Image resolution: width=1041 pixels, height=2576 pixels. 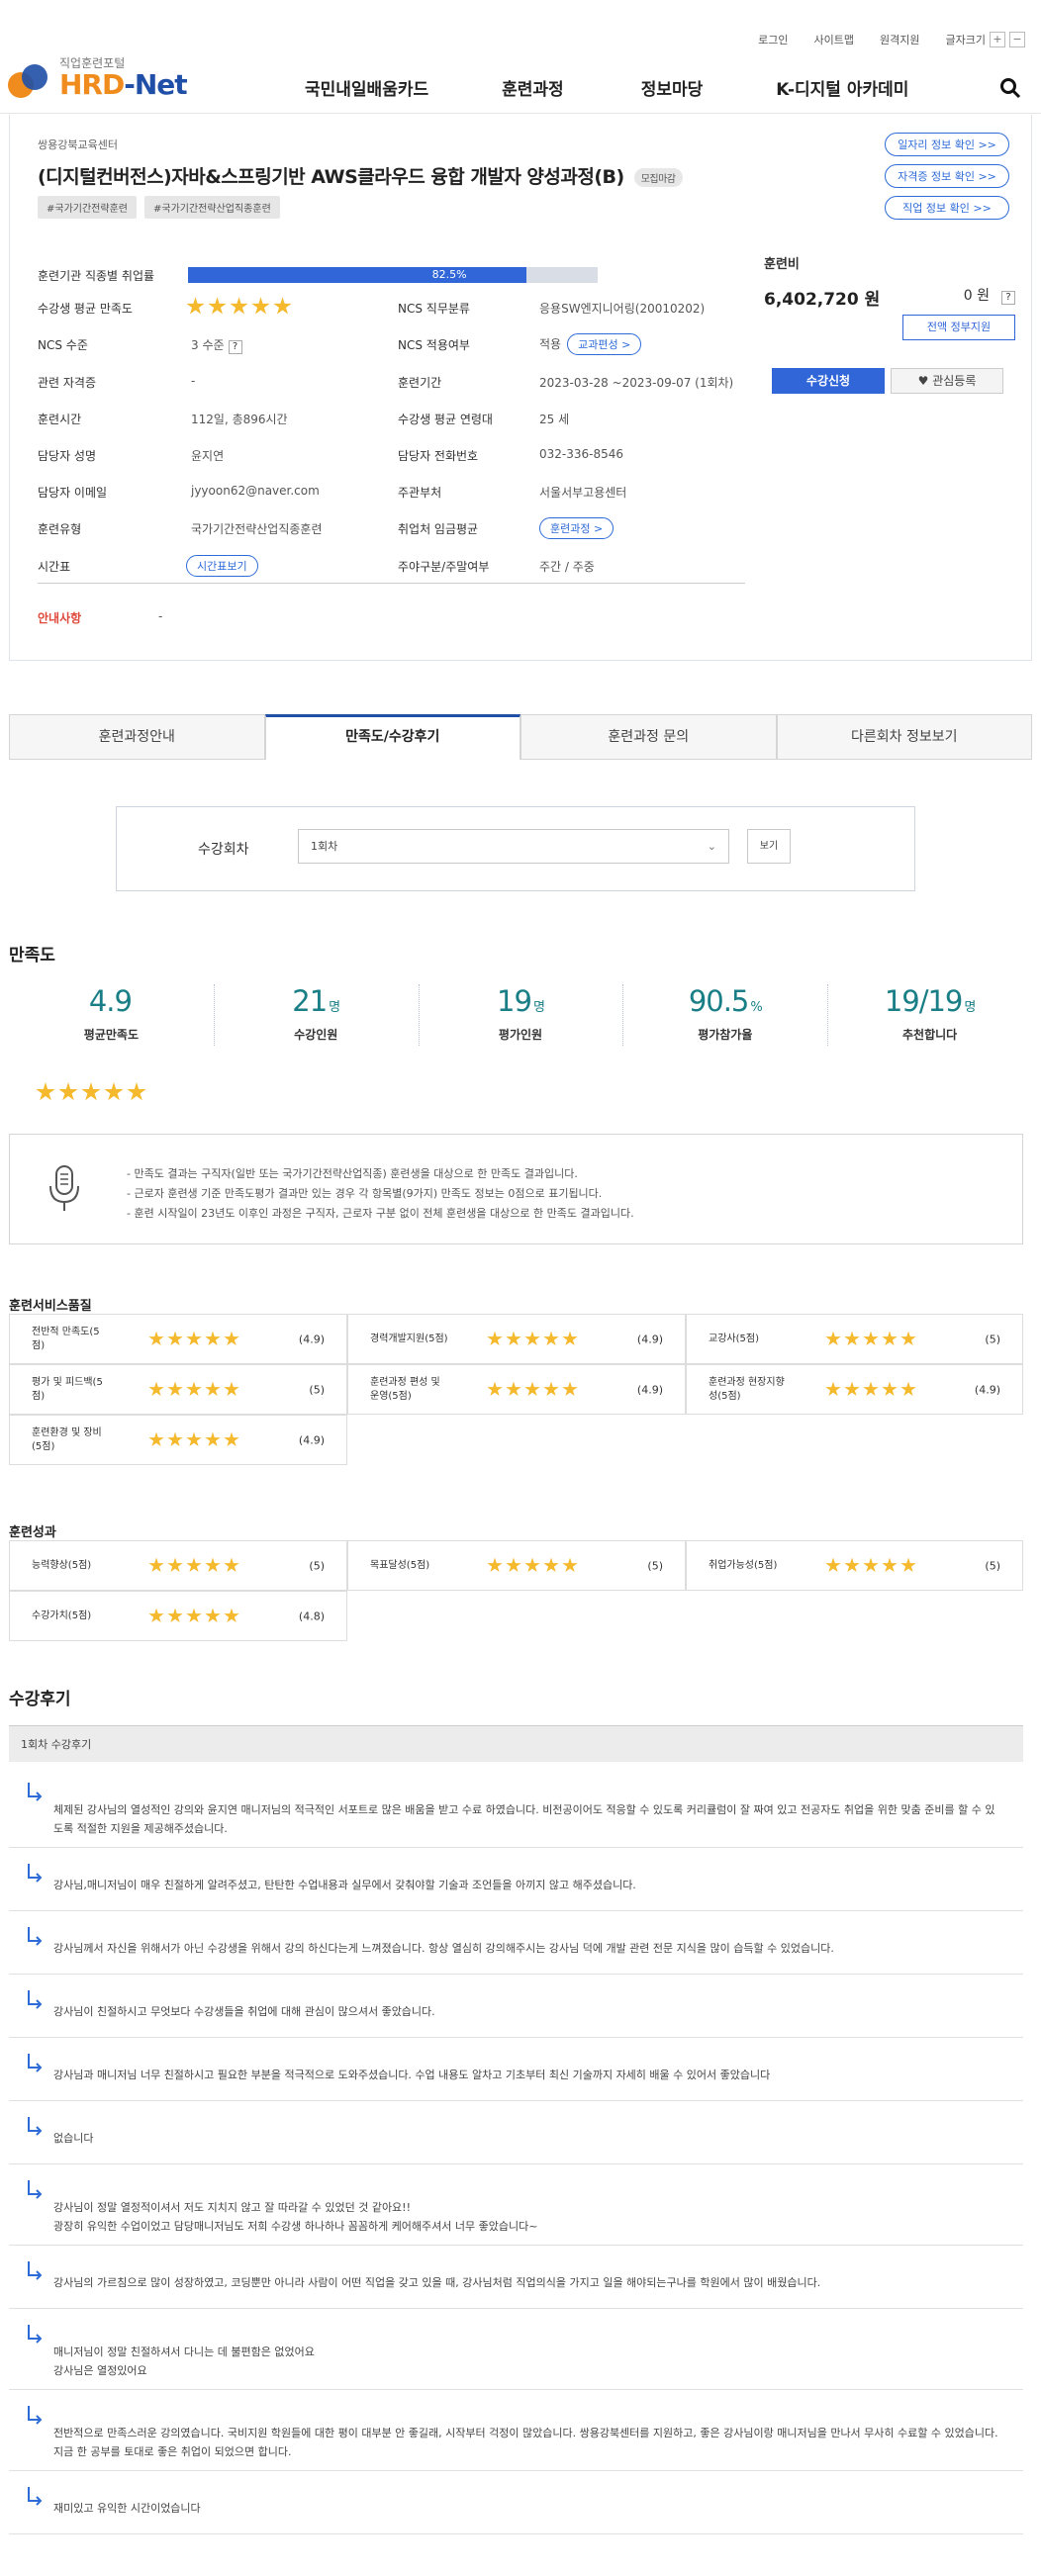 What do you see at coordinates (930, 1016) in the screenshot?
I see `stat-recommend: 19/19 명 추천합니다` at bounding box center [930, 1016].